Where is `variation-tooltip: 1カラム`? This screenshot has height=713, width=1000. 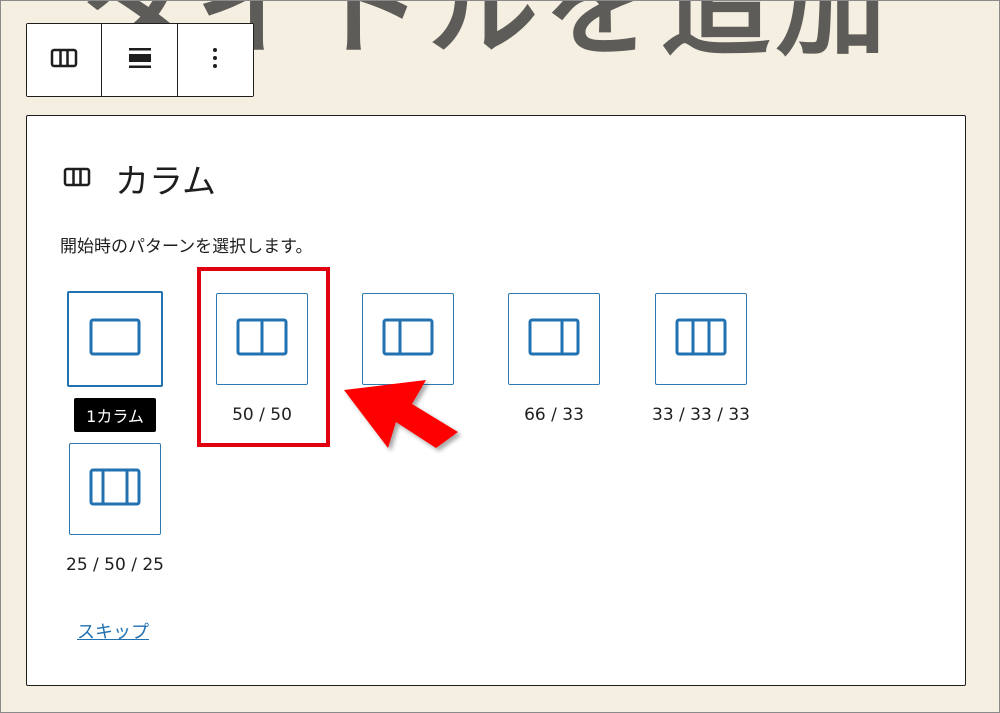
variation-tooltip: 1カラム is located at coordinates (115, 415).